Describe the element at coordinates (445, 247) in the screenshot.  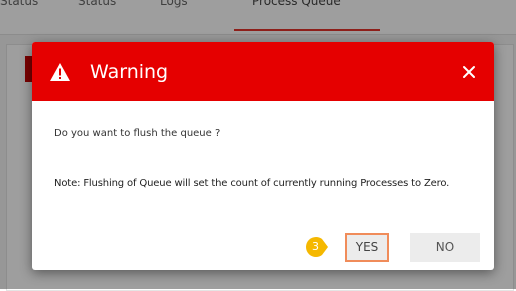
I see `no-button: NO` at that location.